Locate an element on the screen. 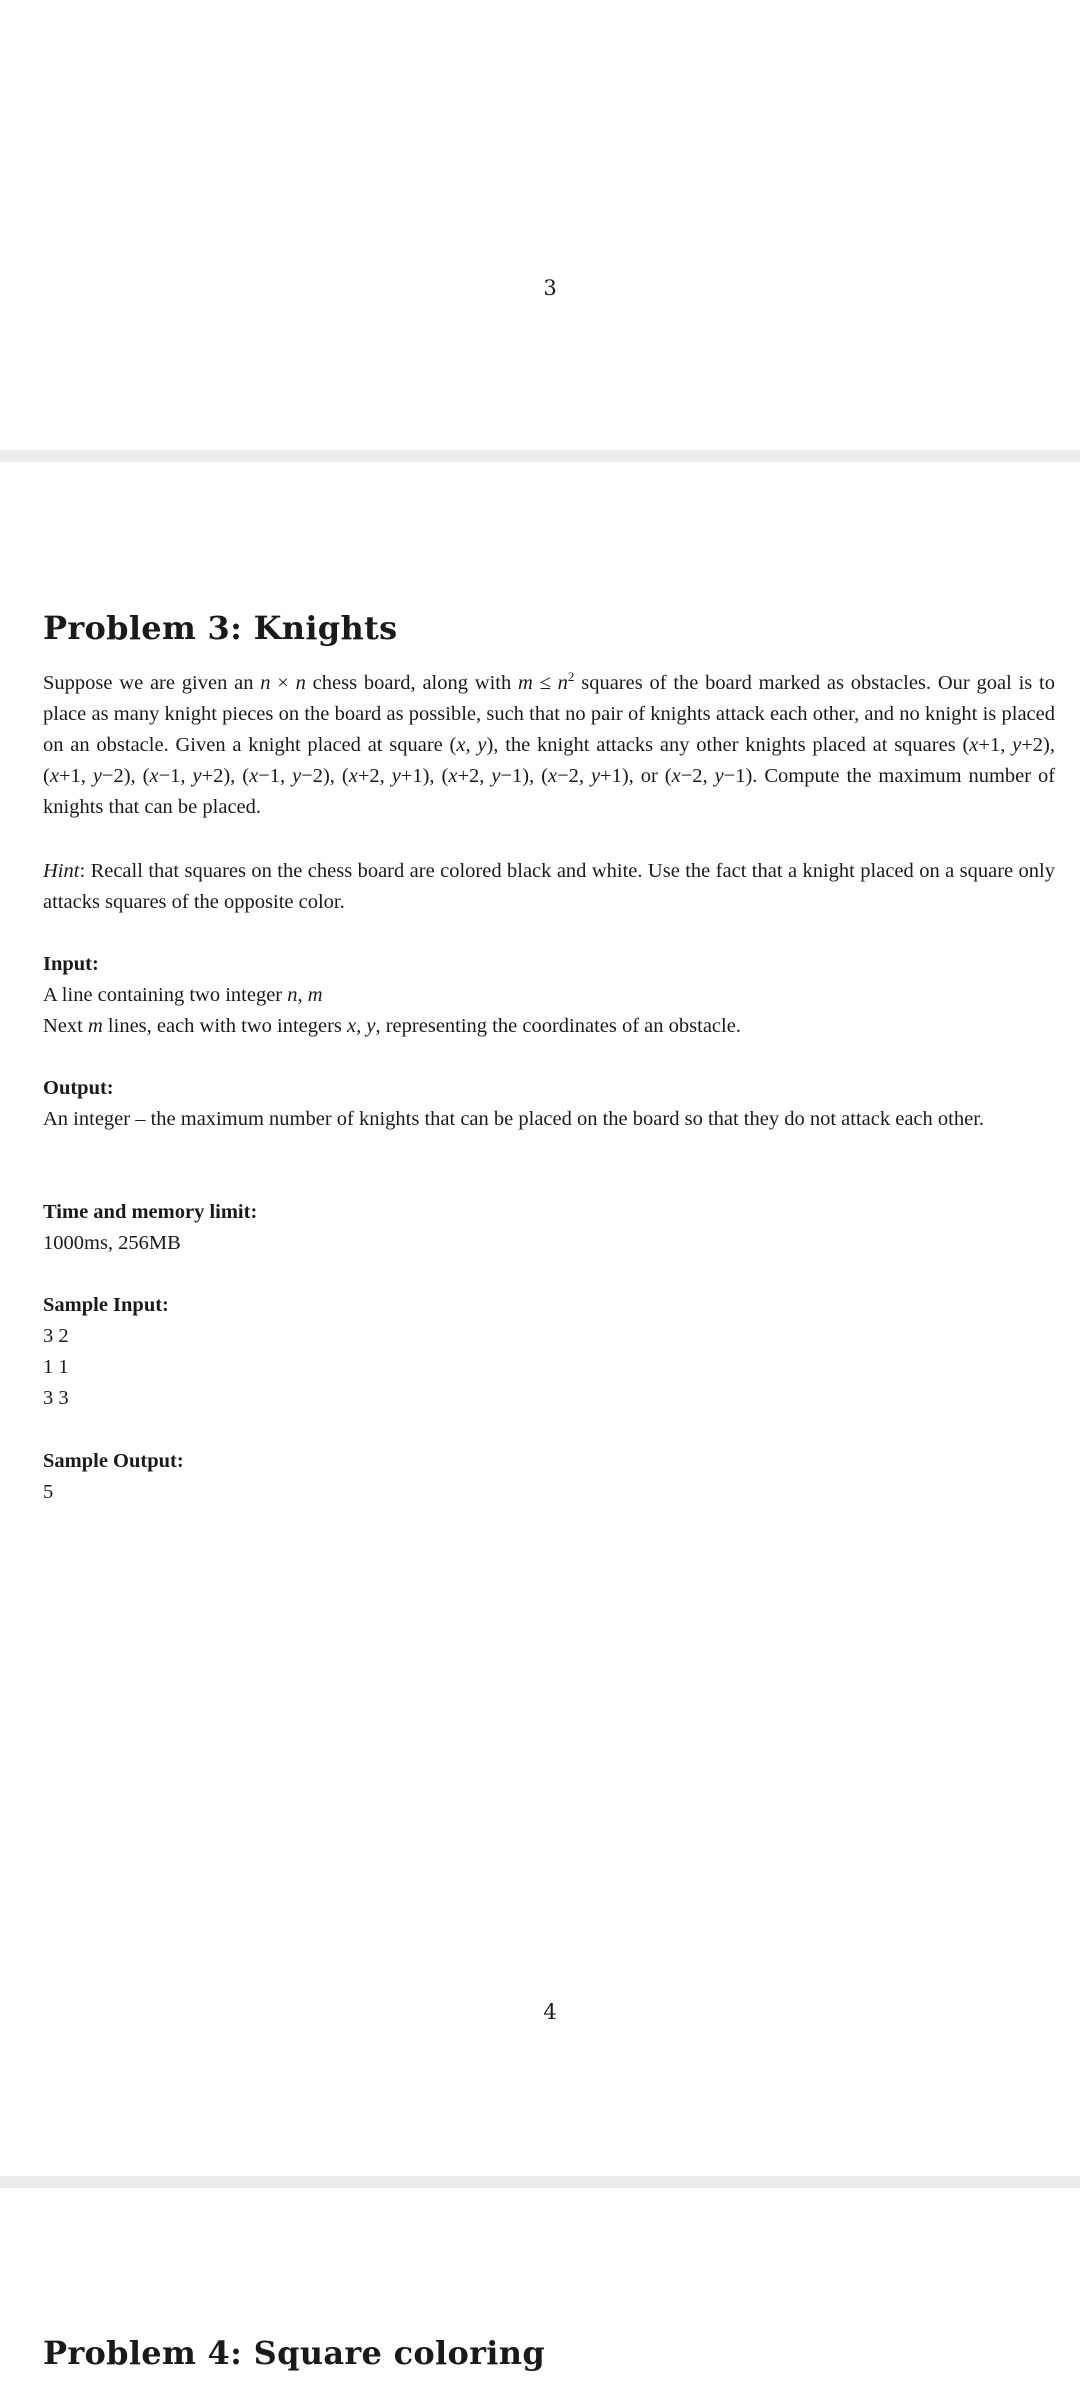 The height and width of the screenshot is (2400, 1080). limit-section: Time and memory limit: 1000ms, 256MB is located at coordinates (549, 1228).